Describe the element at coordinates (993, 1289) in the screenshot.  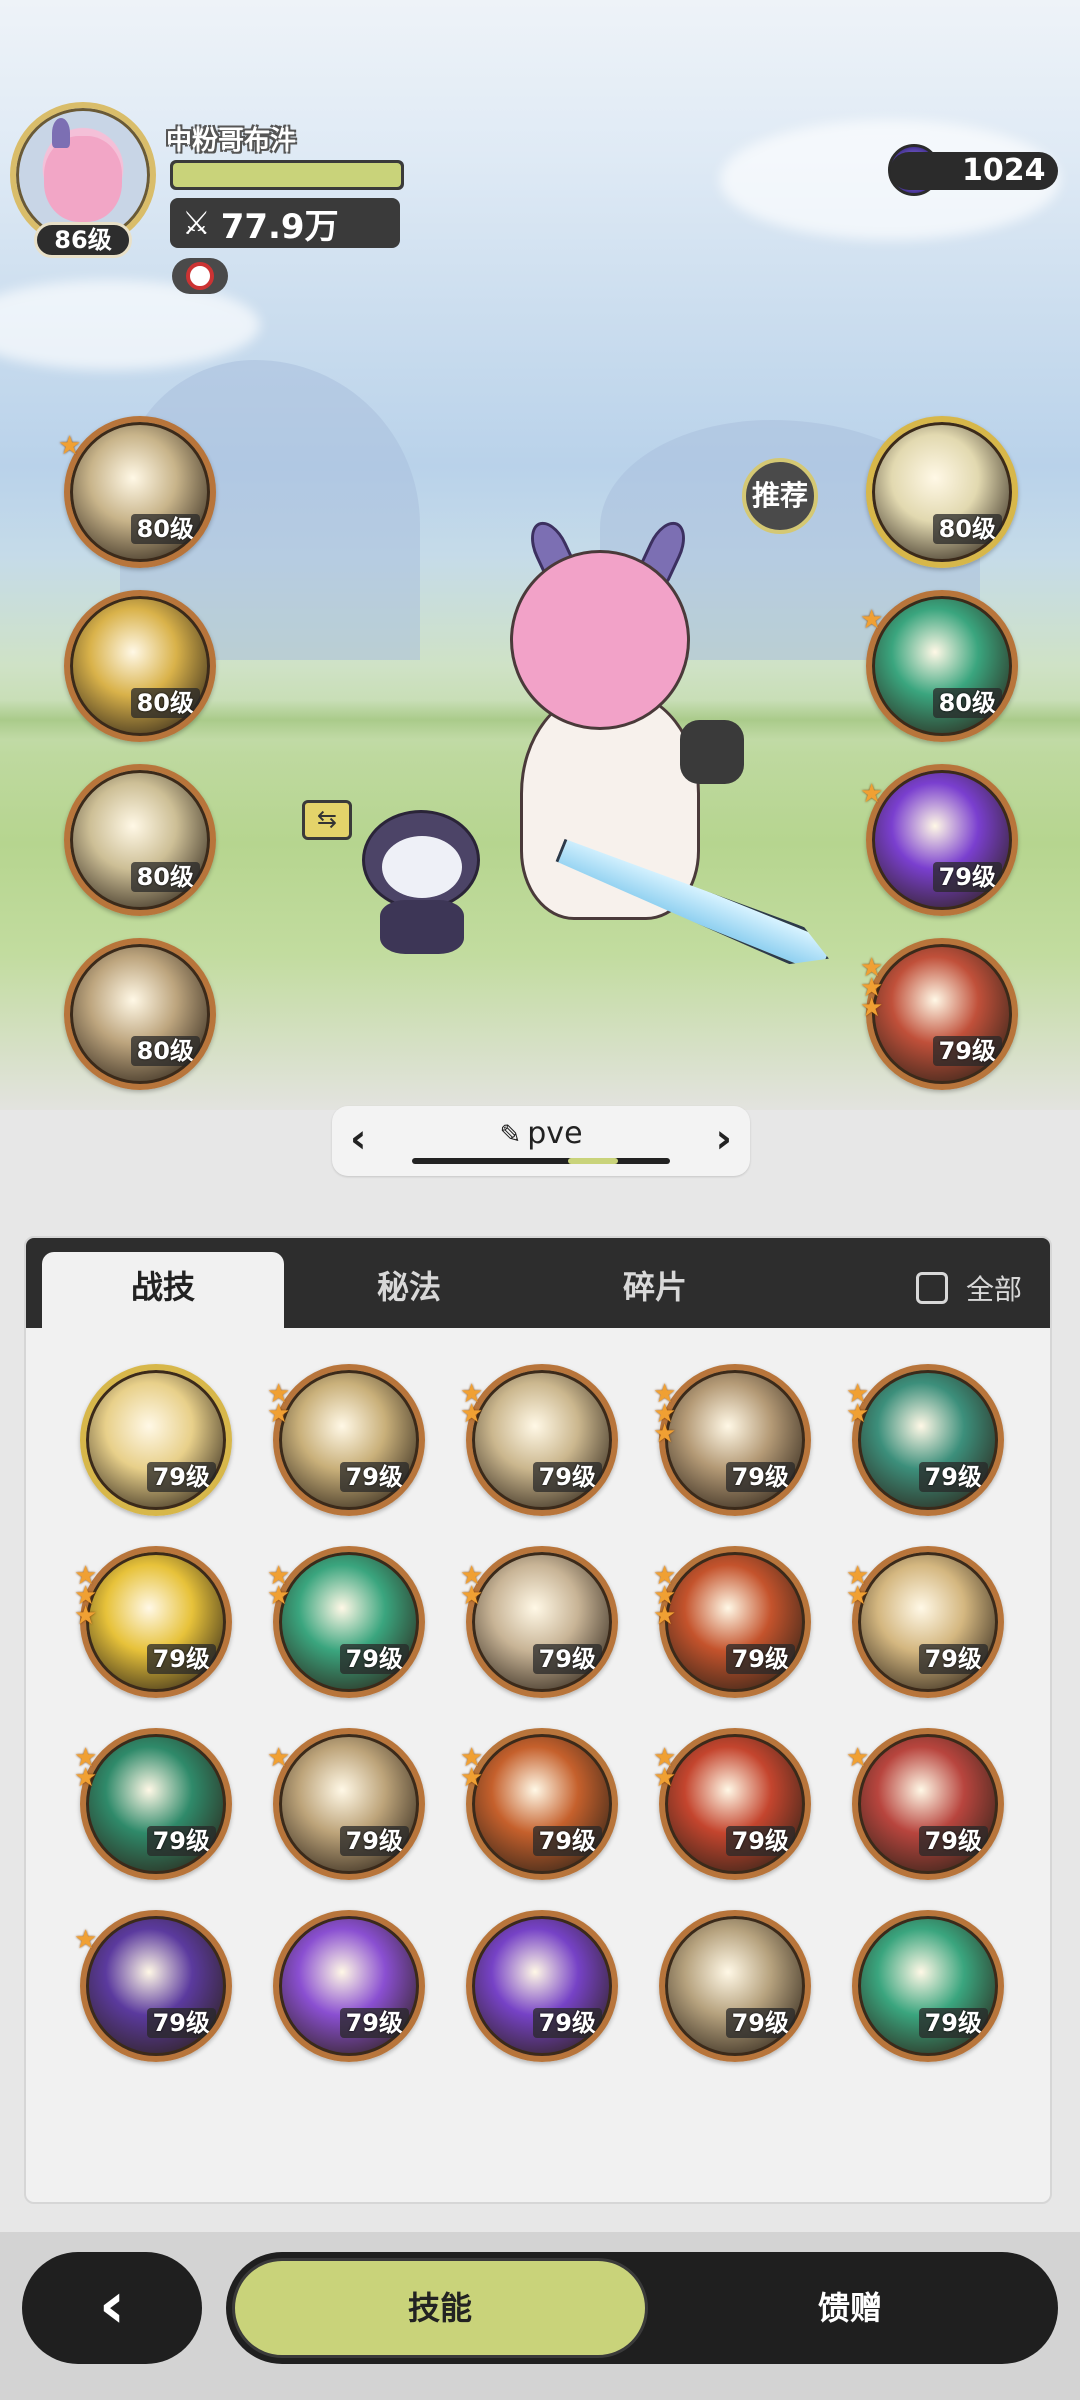
I see `show-all-label: 全部` at that location.